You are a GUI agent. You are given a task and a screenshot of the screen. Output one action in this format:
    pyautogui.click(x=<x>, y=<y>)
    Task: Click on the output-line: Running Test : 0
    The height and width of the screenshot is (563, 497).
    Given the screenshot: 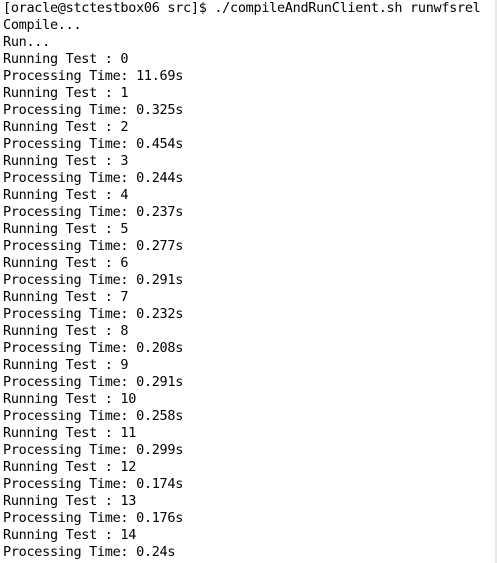 What is the action you would take?
    pyautogui.click(x=66, y=59)
    